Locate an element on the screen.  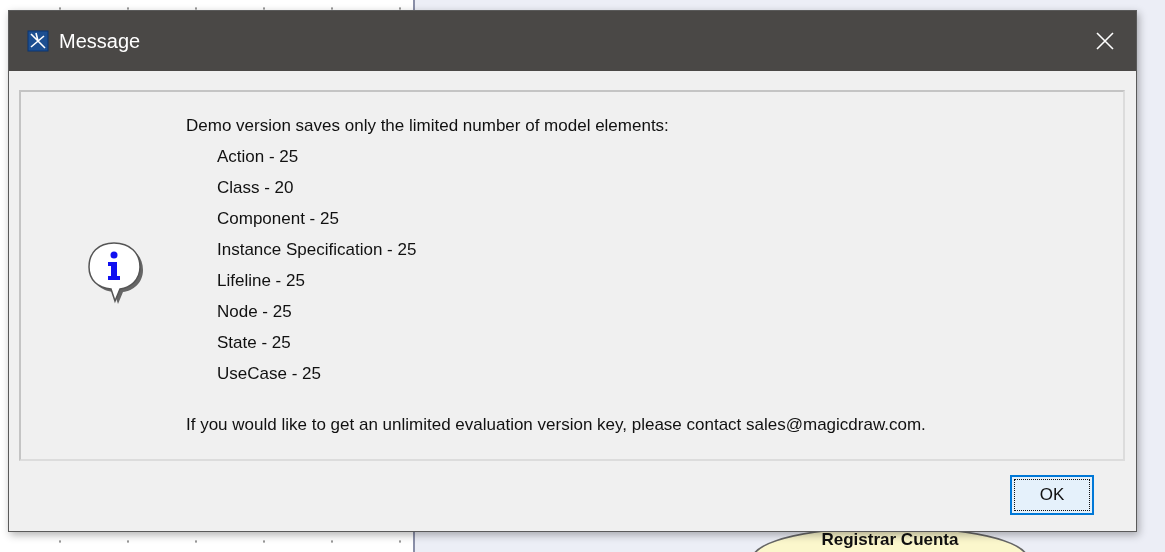
use-case-label: Registrar Cuenta is located at coordinates (890, 540).